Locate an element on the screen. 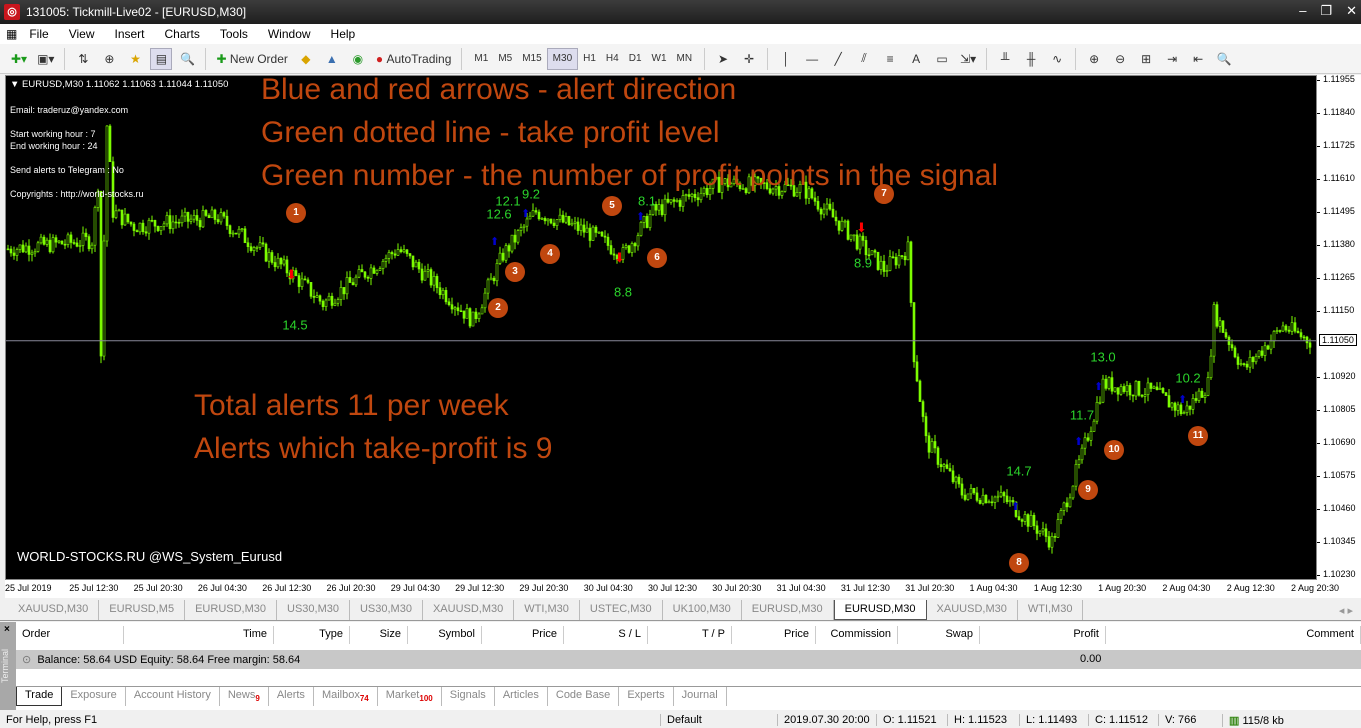  close-button: ✕ is located at coordinates (1351, 11).